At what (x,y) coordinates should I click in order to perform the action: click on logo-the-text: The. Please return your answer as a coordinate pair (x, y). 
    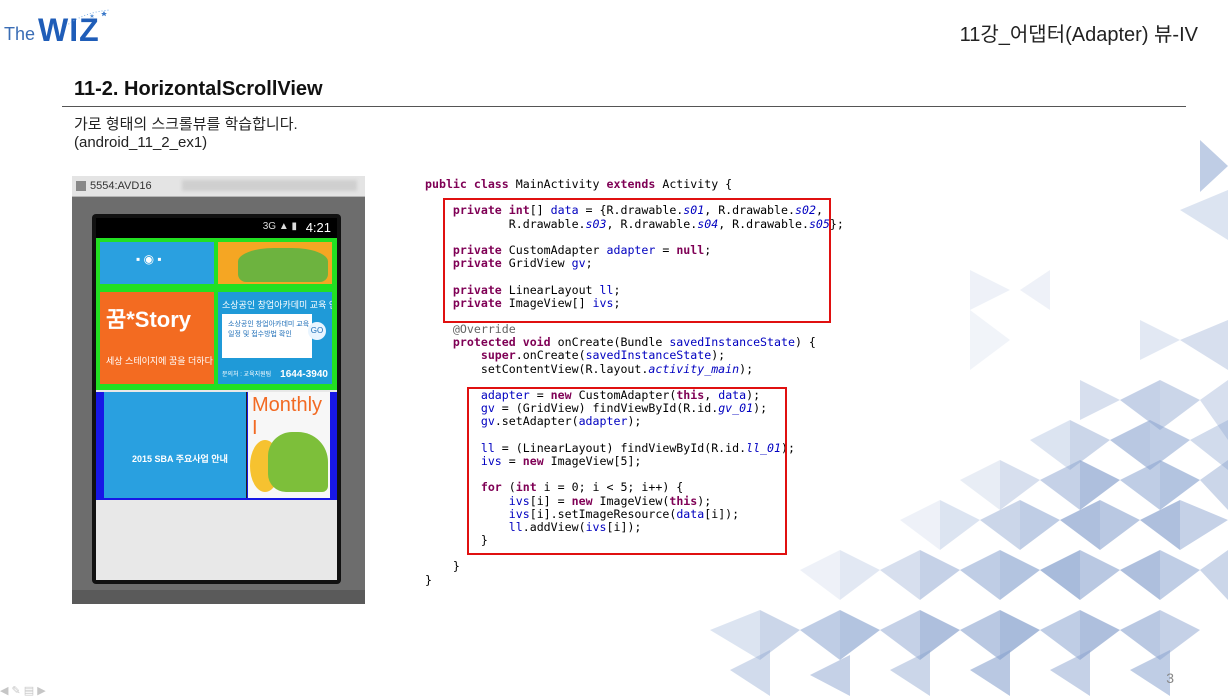
    Looking at the image, I should click on (20, 34).